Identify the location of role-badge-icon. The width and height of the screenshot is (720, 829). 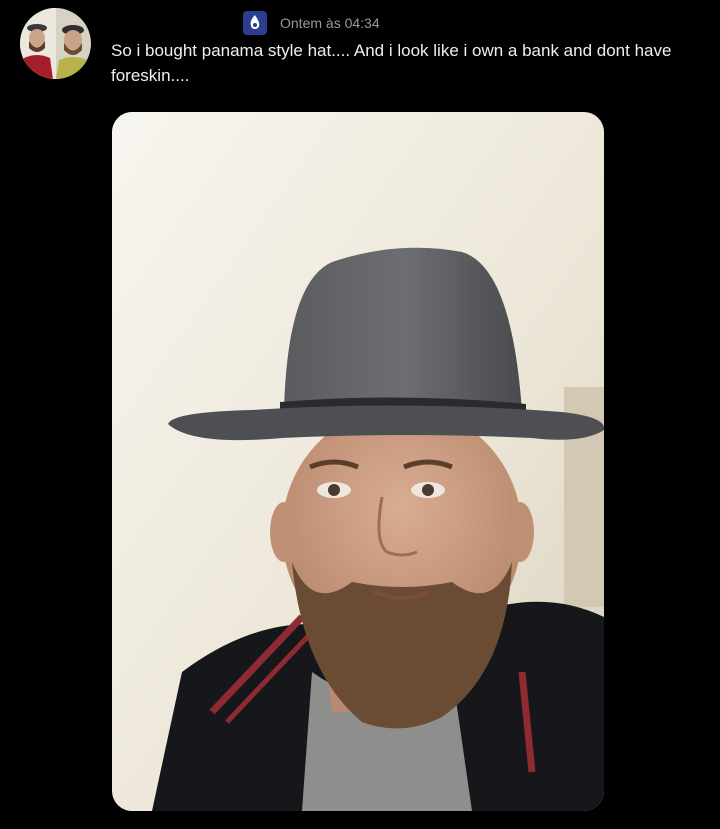
(255, 23).